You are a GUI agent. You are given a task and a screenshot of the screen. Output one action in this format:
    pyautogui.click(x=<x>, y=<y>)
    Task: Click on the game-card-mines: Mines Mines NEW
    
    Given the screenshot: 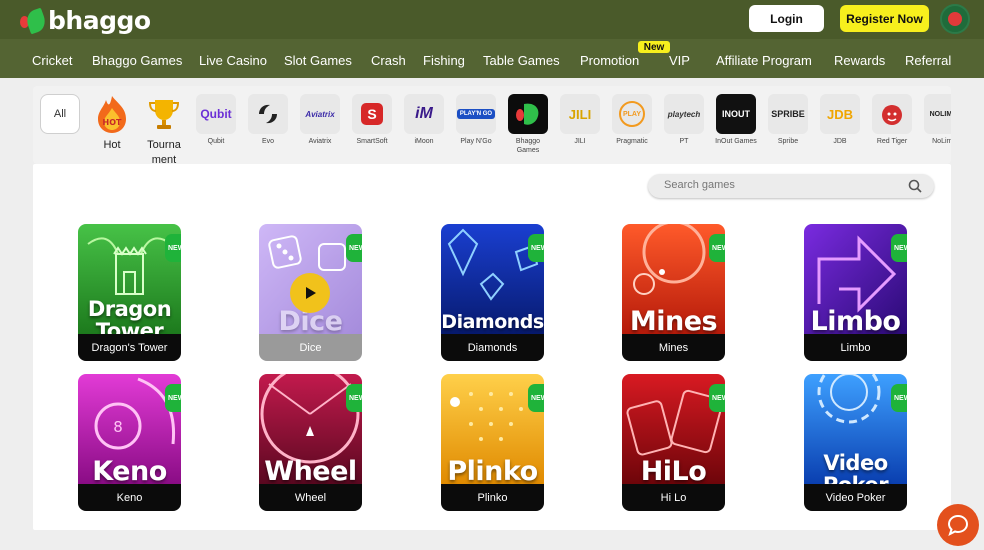 What is the action you would take?
    pyautogui.click(x=673, y=292)
    